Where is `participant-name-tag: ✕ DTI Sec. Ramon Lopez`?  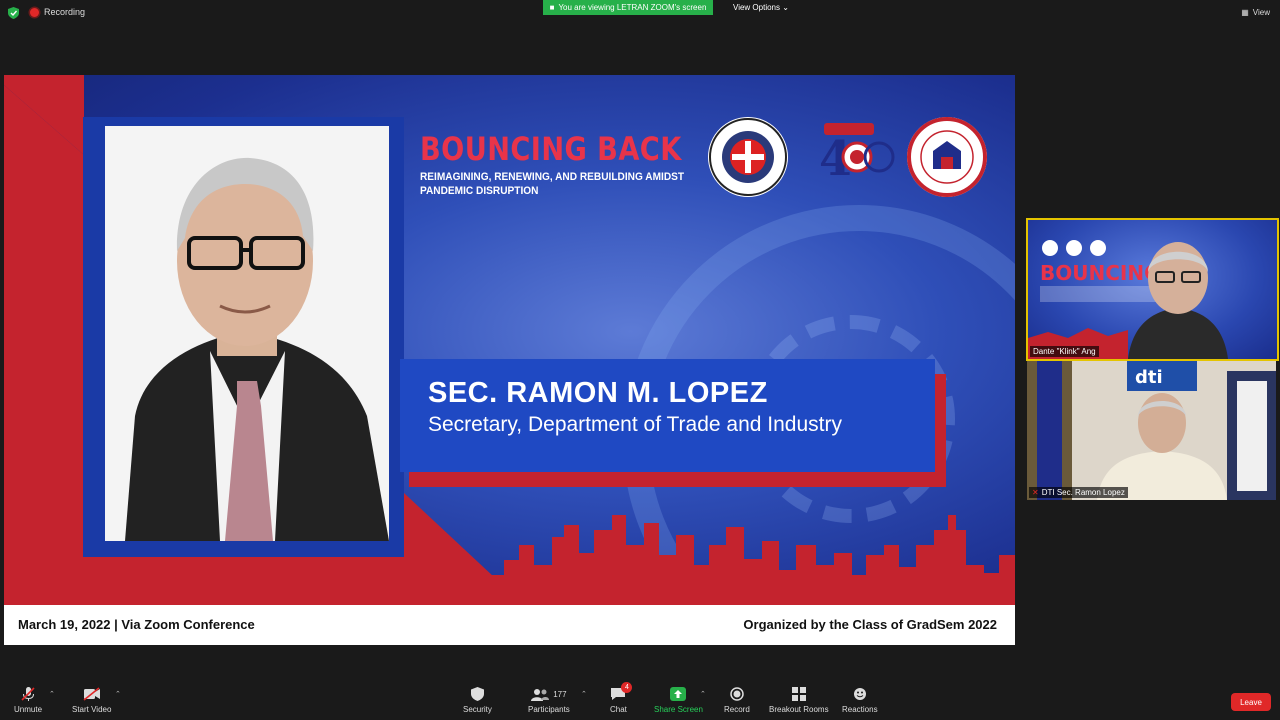 participant-name-tag: ✕ DTI Sec. Ramon Lopez is located at coordinates (1078, 492).